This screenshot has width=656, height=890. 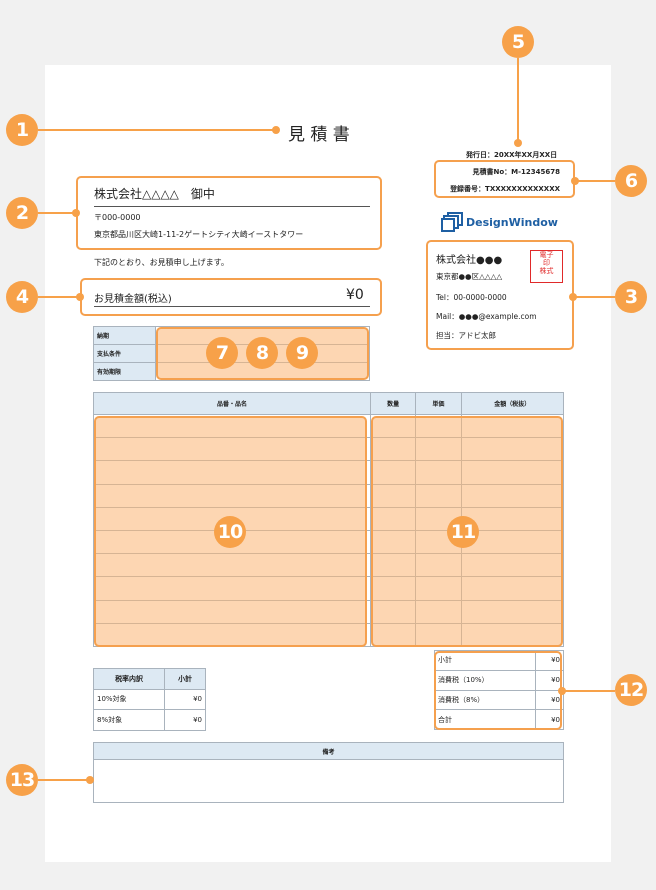 I want to click on issuer-mail: Mail：●●●@example.com, so click(x=486, y=316).